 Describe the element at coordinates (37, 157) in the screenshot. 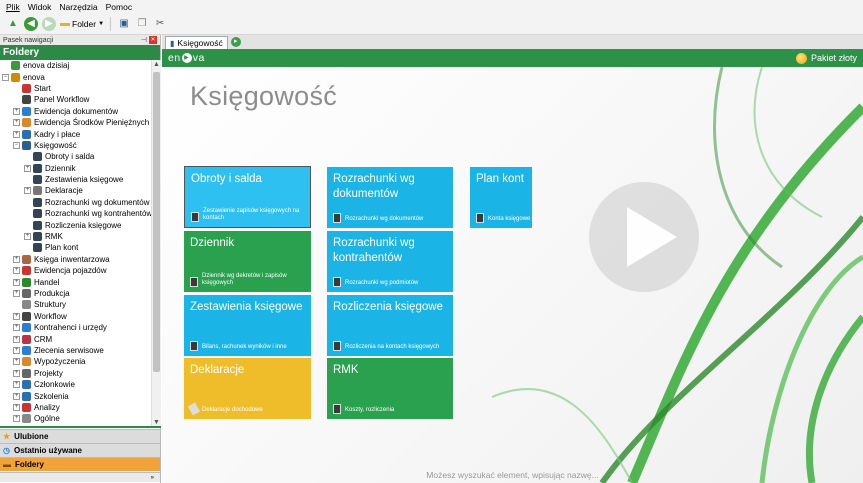

I see `ledger-icon` at that location.